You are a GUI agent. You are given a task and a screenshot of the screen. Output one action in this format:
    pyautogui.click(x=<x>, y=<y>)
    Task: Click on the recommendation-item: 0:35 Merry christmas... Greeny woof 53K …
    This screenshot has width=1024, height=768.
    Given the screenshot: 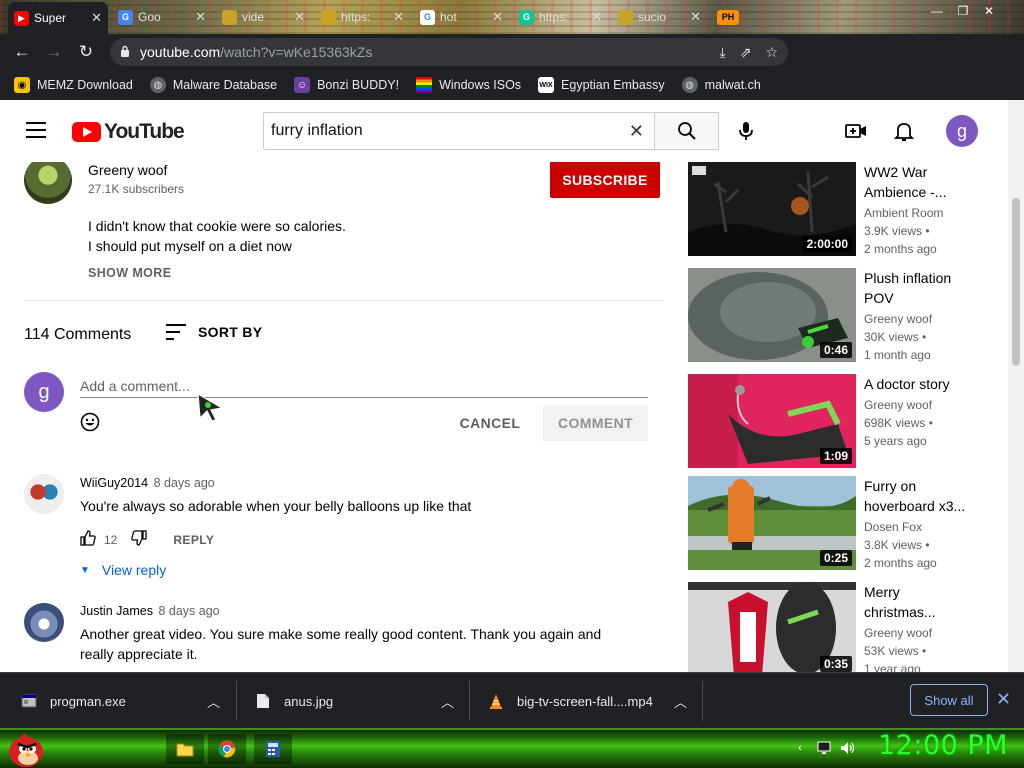 What is the action you would take?
    pyautogui.click(x=838, y=627)
    